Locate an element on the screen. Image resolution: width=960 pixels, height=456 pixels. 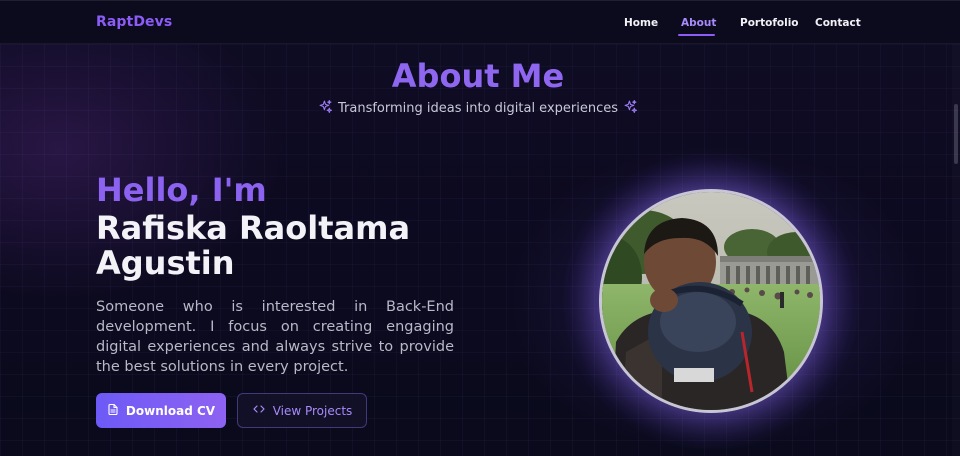
hero-name: Rafiska Raoltama Agustin is located at coordinates (253, 245).